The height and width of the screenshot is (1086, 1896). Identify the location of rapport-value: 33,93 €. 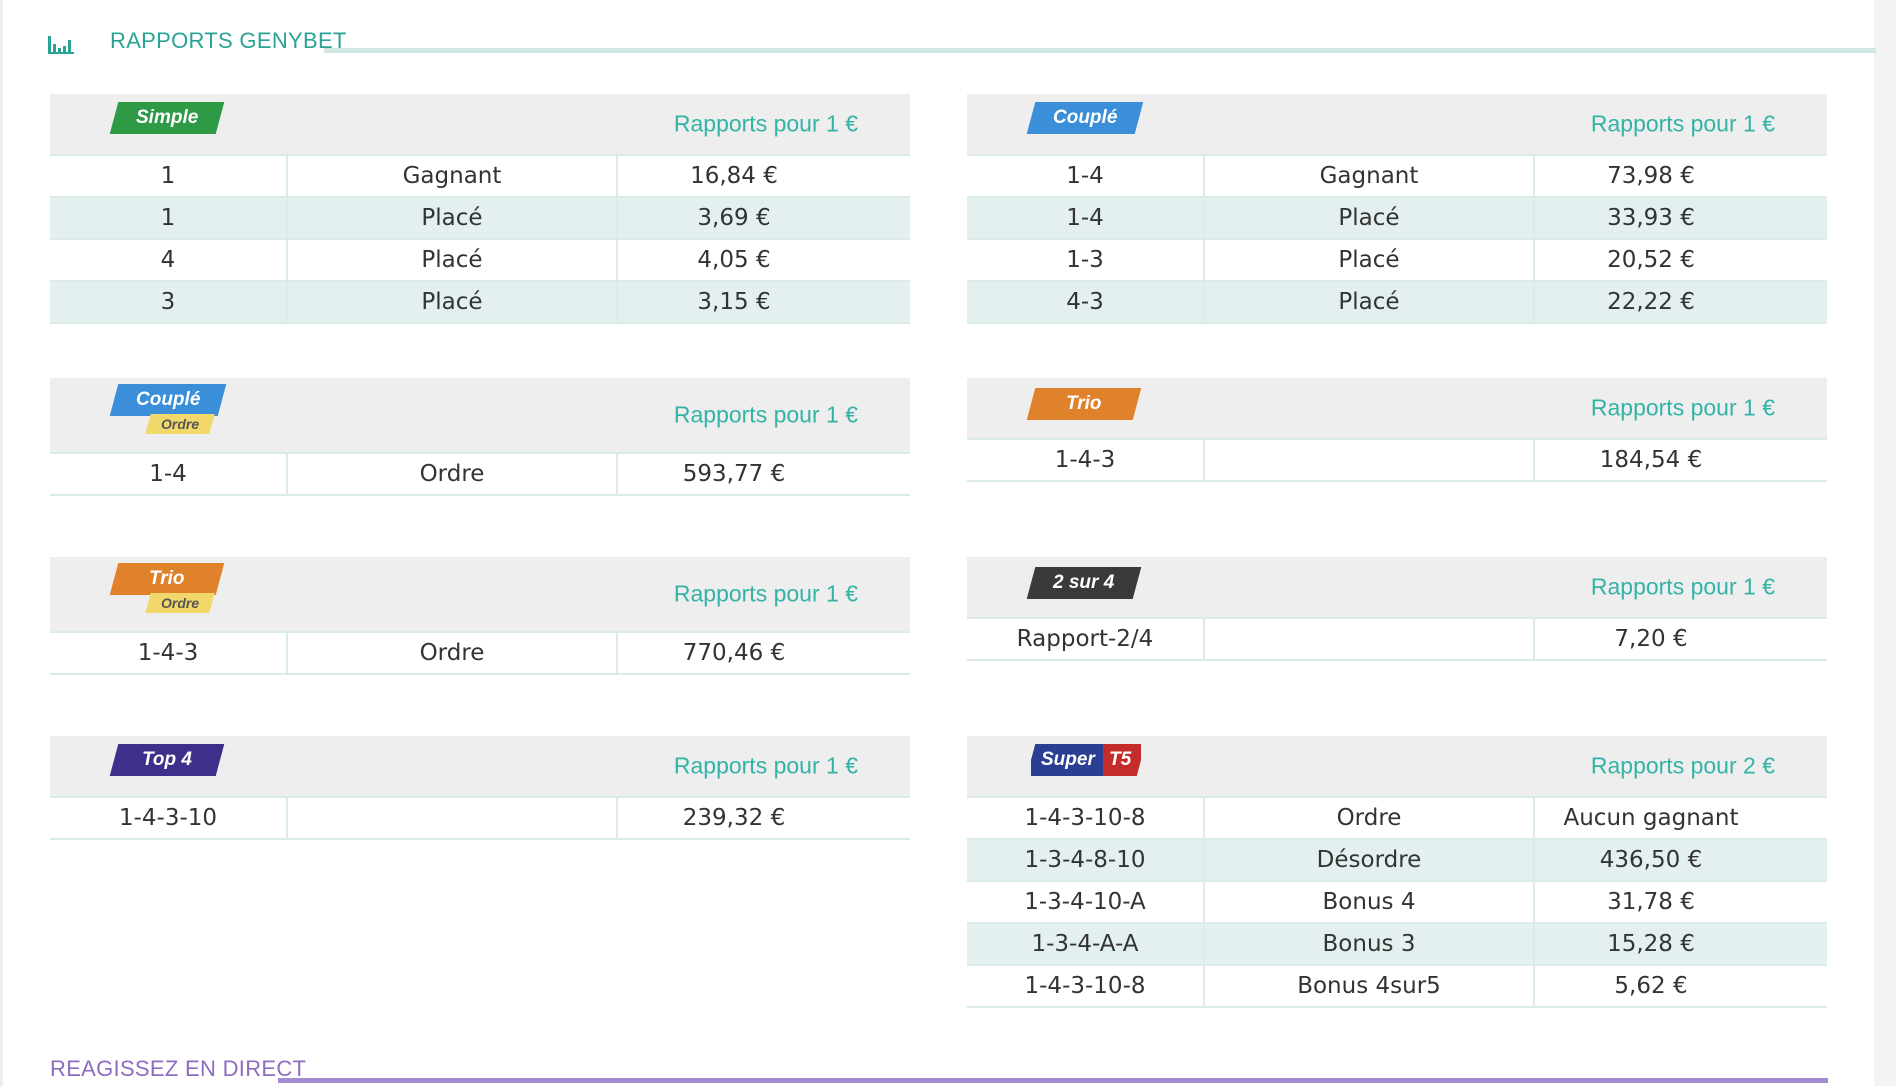
(1651, 218).